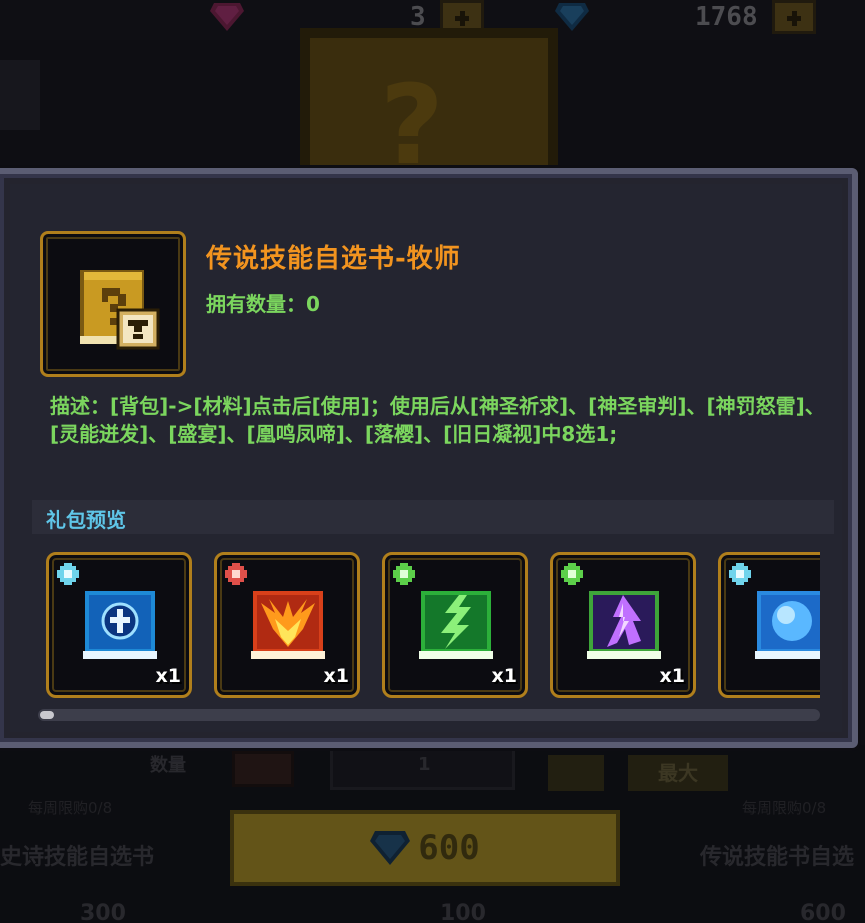 The width and height of the screenshot is (865, 923). What do you see at coordinates (433, 517) in the screenshot?
I see `gift-preview-header: 礼包预览` at bounding box center [433, 517].